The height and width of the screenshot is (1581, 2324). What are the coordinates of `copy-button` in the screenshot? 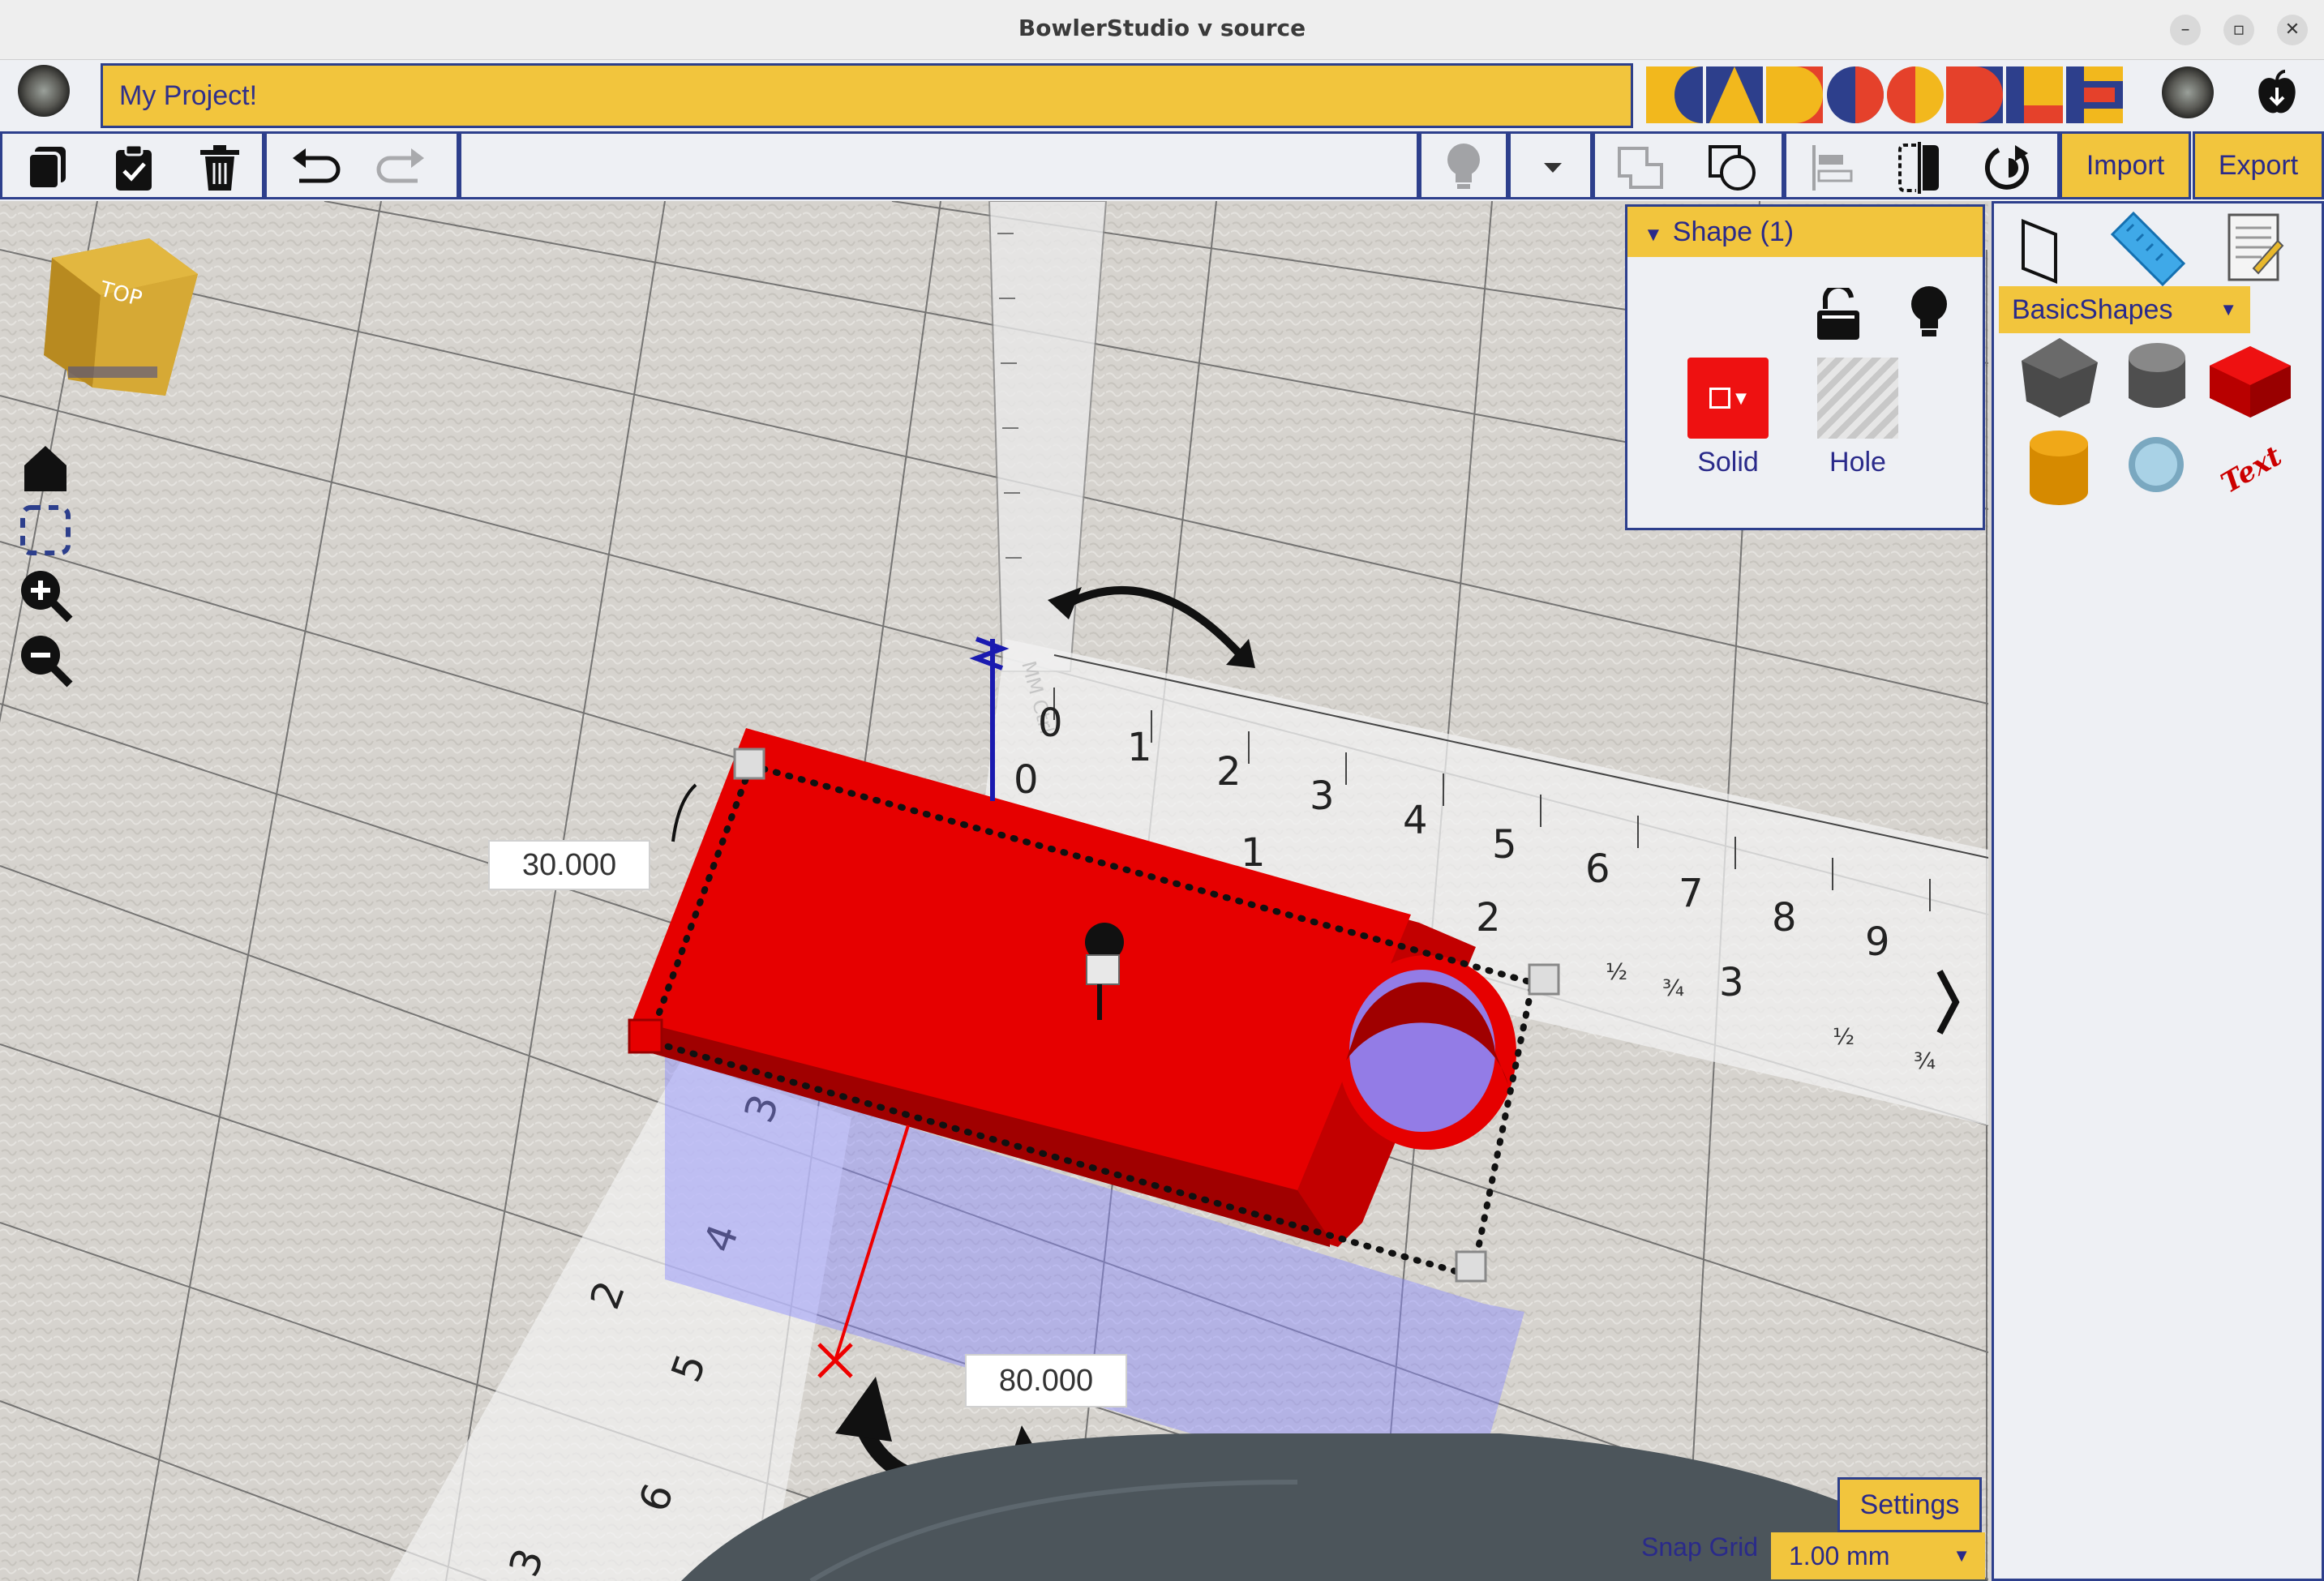 It's located at (47, 167).